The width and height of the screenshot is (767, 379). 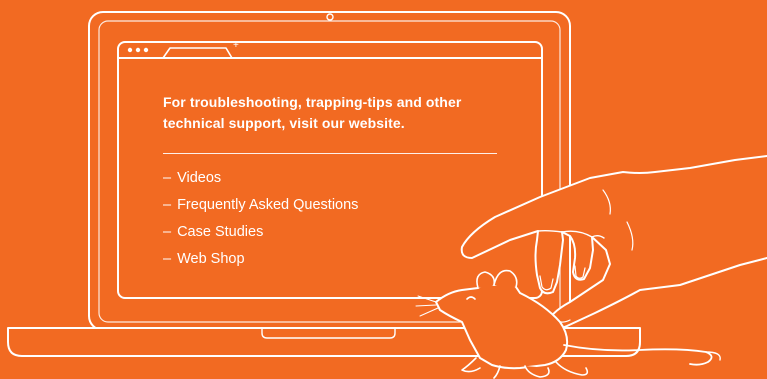 I want to click on link-web-shop: – Web Shop, so click(x=338, y=259).